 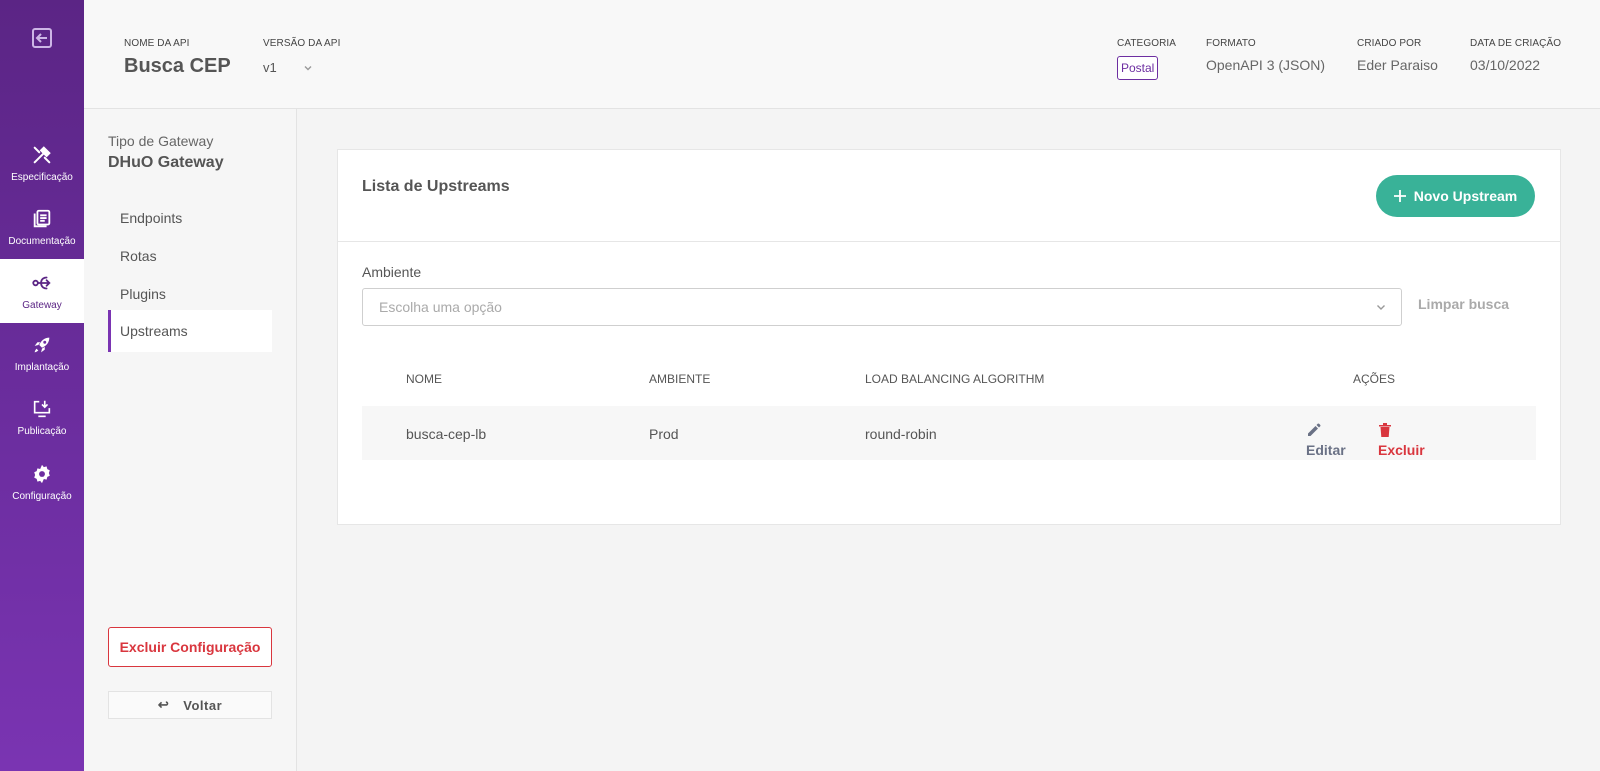 What do you see at coordinates (1314, 429) in the screenshot?
I see `pencil-icon` at bounding box center [1314, 429].